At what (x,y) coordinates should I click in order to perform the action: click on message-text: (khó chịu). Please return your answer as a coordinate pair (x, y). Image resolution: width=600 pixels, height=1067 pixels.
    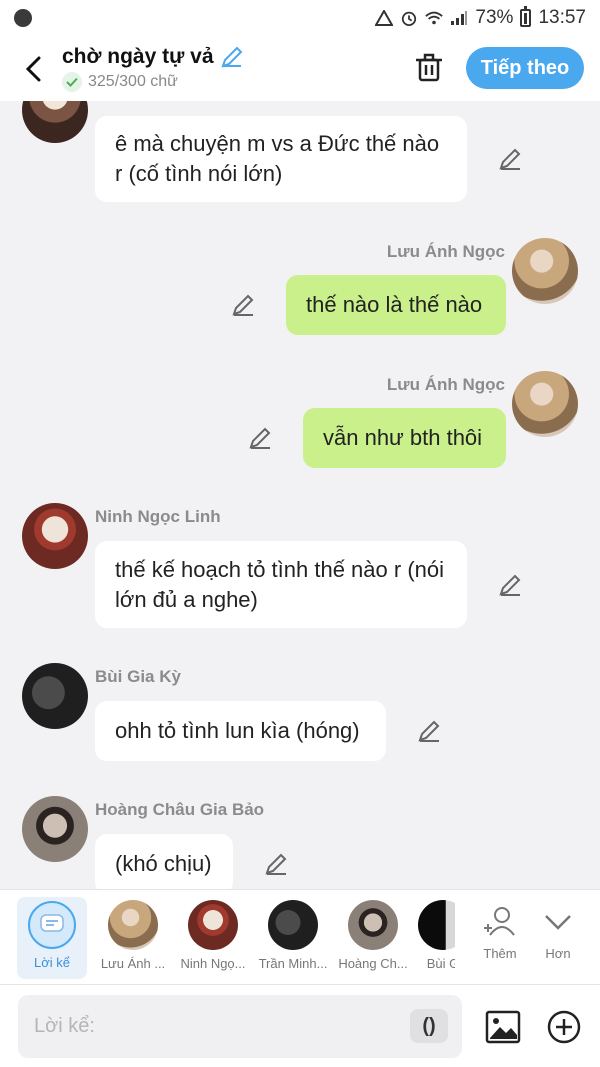
    Looking at the image, I should click on (163, 863).